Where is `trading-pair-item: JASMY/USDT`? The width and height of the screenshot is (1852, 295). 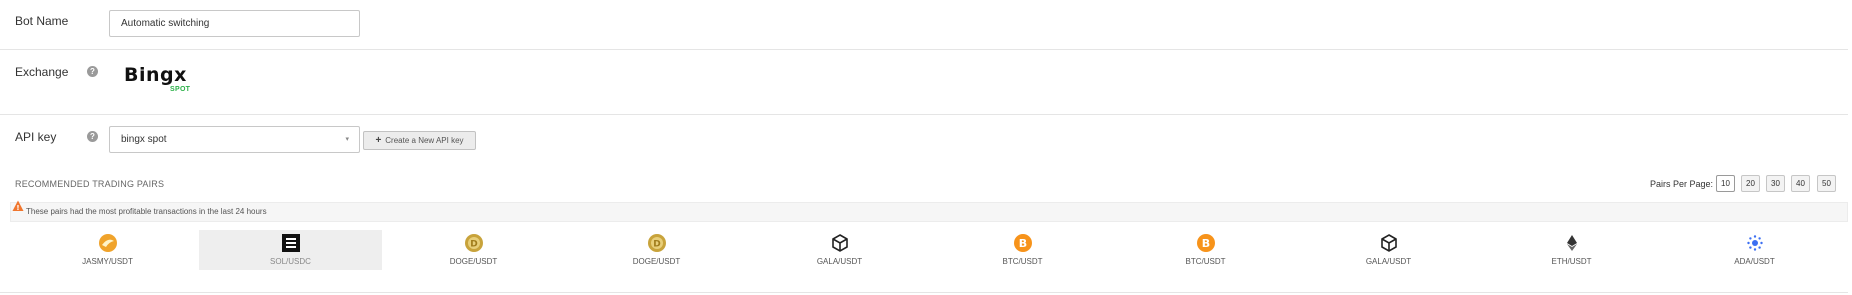 trading-pair-item: JASMY/USDT is located at coordinates (107, 250).